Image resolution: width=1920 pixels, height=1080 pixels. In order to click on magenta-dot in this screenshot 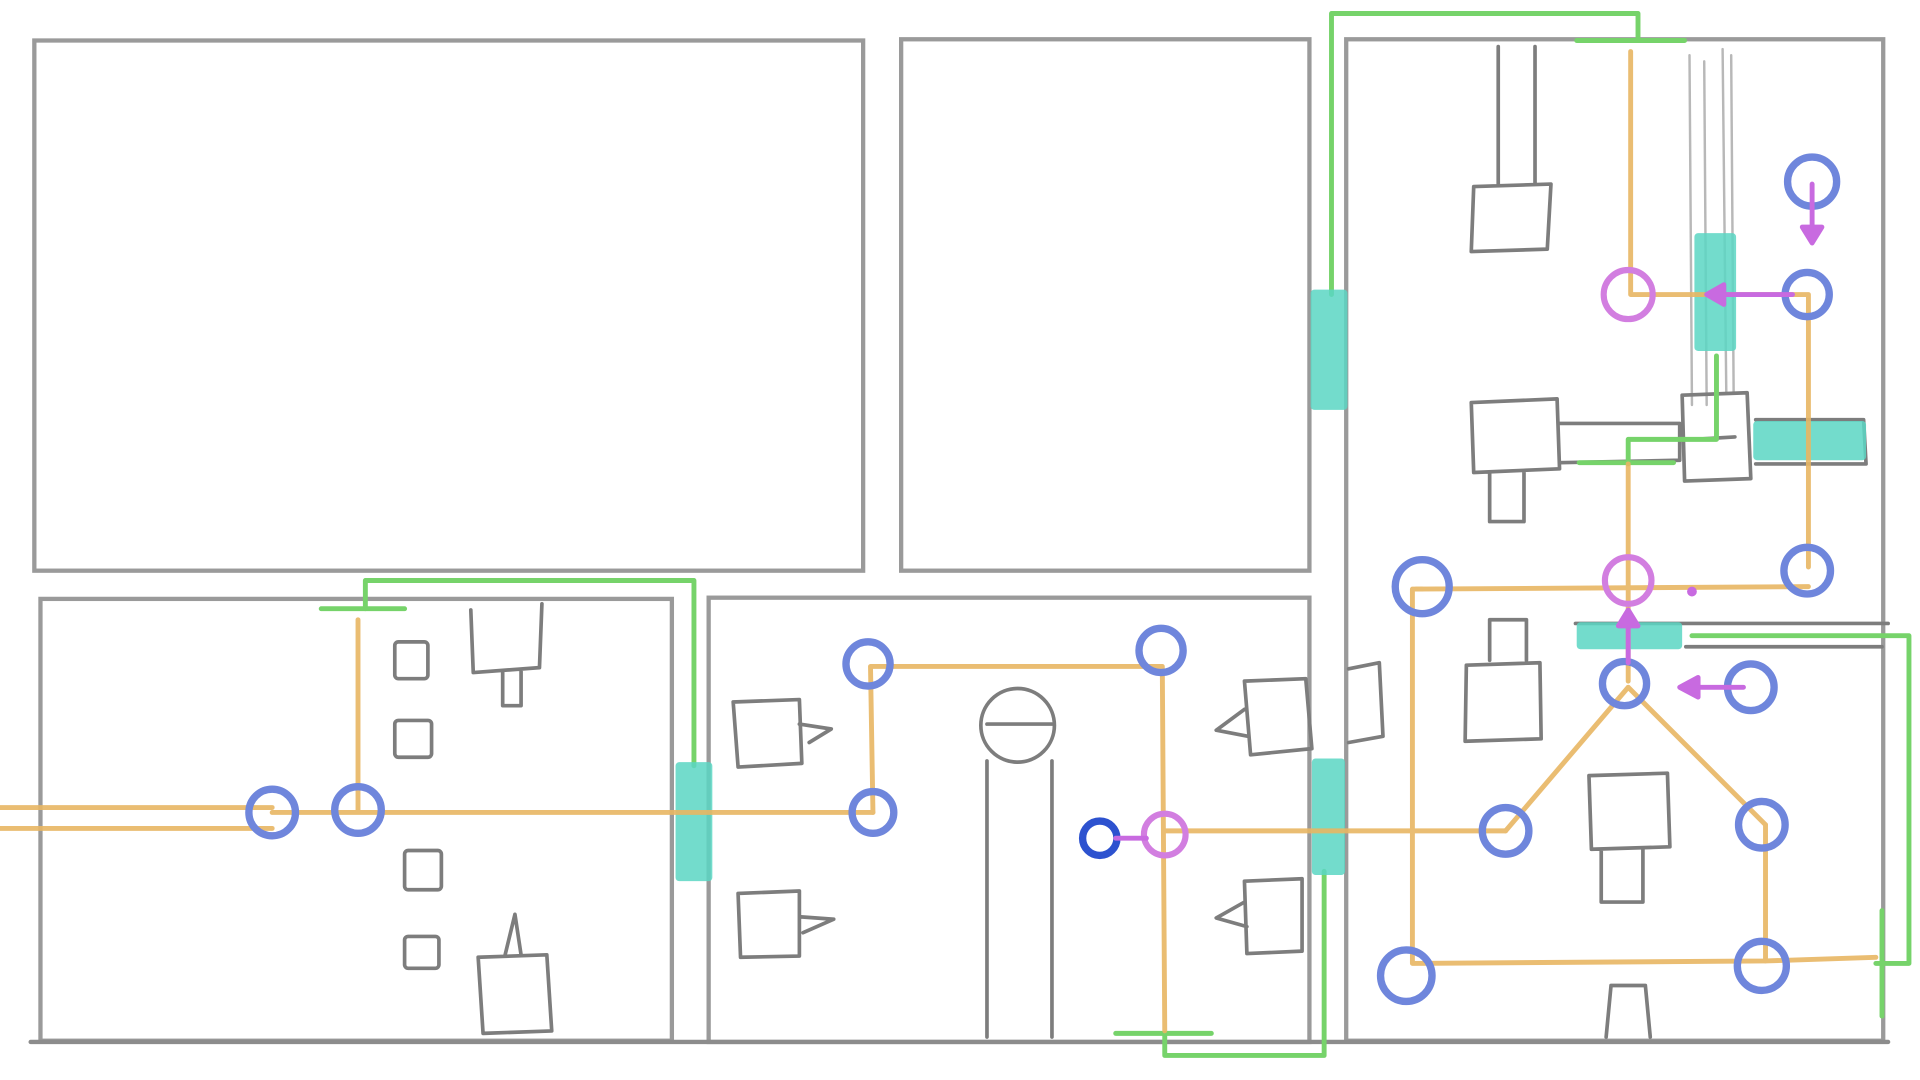, I will do `click(1692, 591)`.